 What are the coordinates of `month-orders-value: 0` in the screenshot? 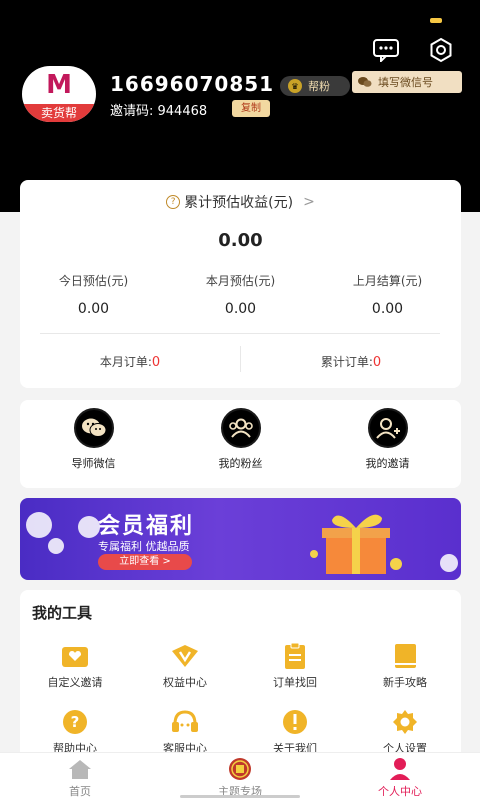 It's located at (156, 362).